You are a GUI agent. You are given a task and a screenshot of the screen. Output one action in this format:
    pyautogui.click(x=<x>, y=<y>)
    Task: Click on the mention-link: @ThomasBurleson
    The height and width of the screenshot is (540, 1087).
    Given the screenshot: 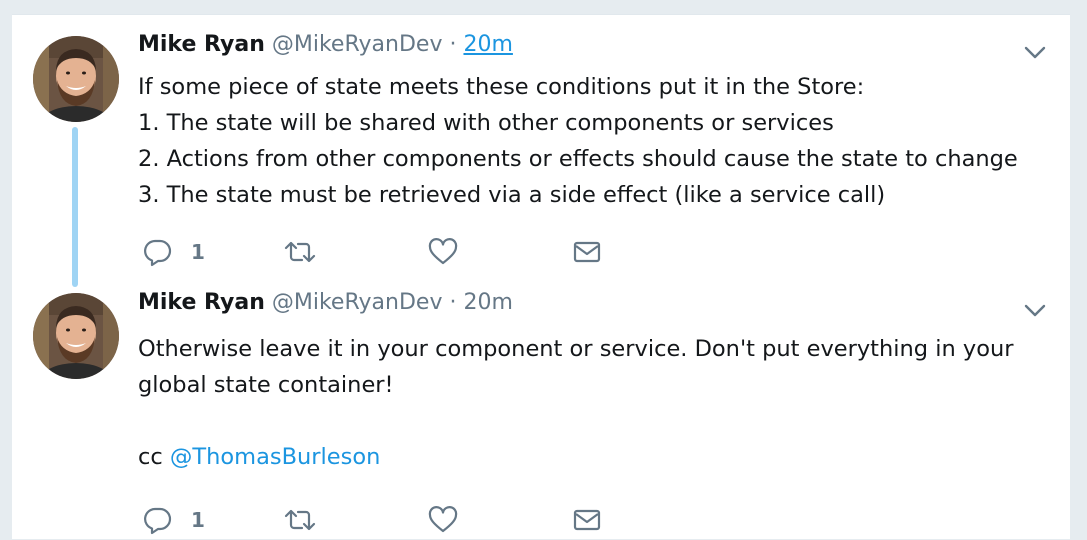 What is the action you would take?
    pyautogui.click(x=275, y=457)
    